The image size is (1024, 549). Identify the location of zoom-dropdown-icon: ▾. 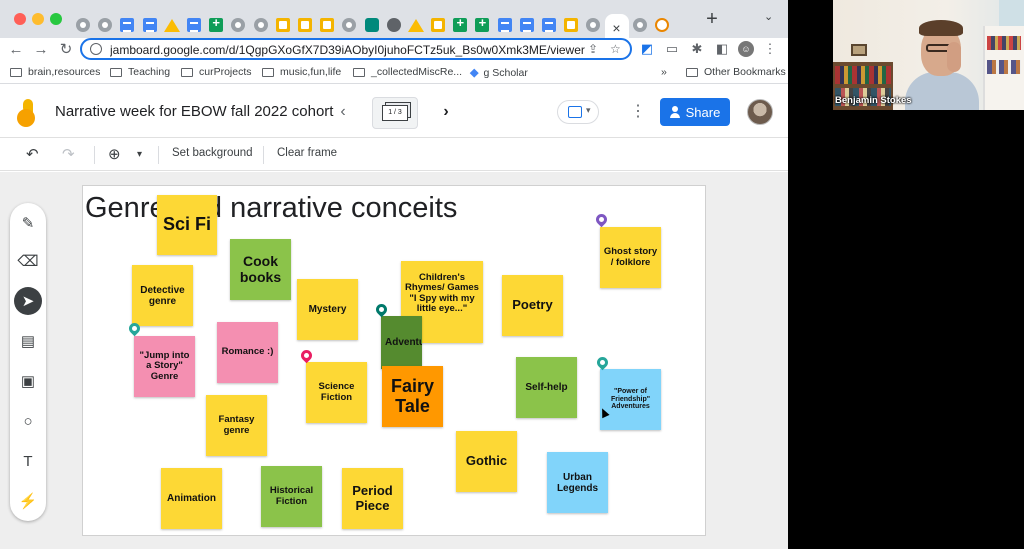
(139, 154).